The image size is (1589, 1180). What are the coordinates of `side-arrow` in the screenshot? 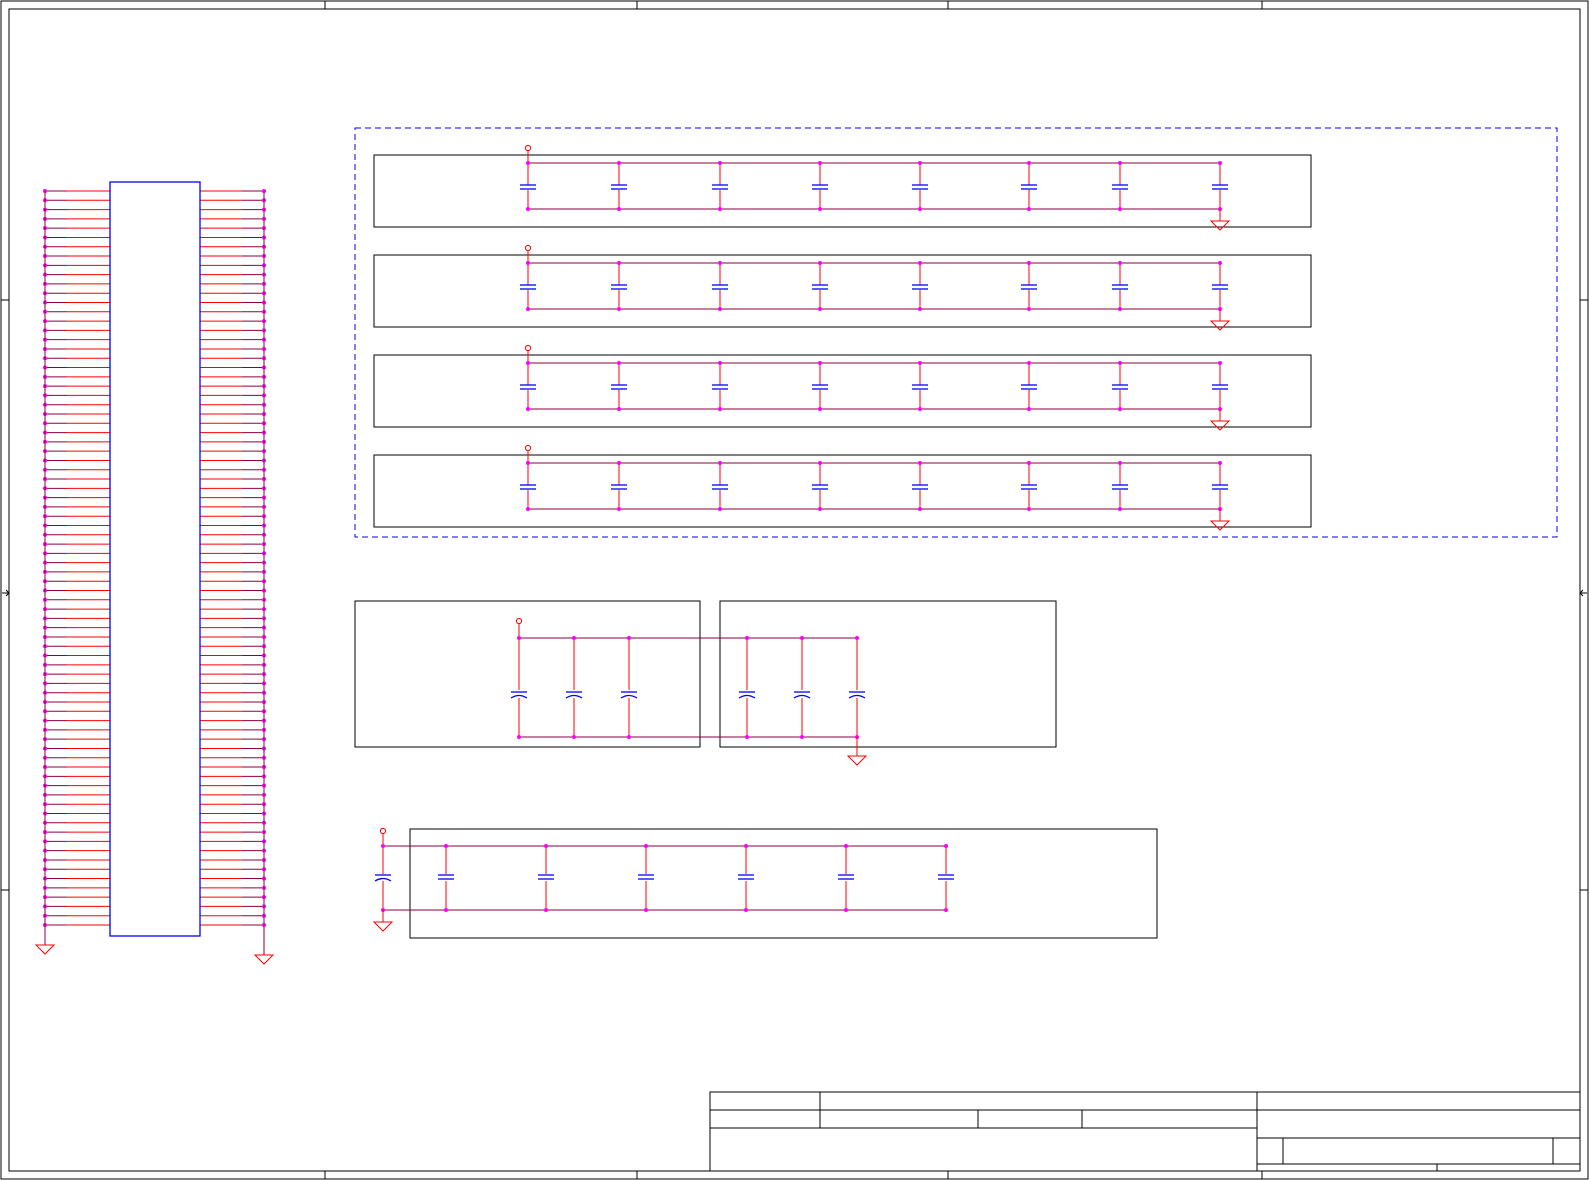 It's located at (1583, 593).